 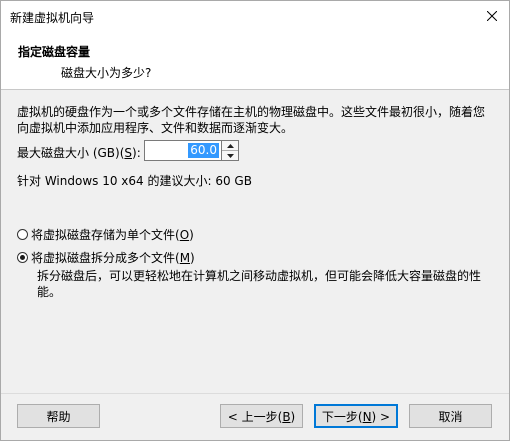 I want to click on help-button: 帮助, so click(x=58, y=416).